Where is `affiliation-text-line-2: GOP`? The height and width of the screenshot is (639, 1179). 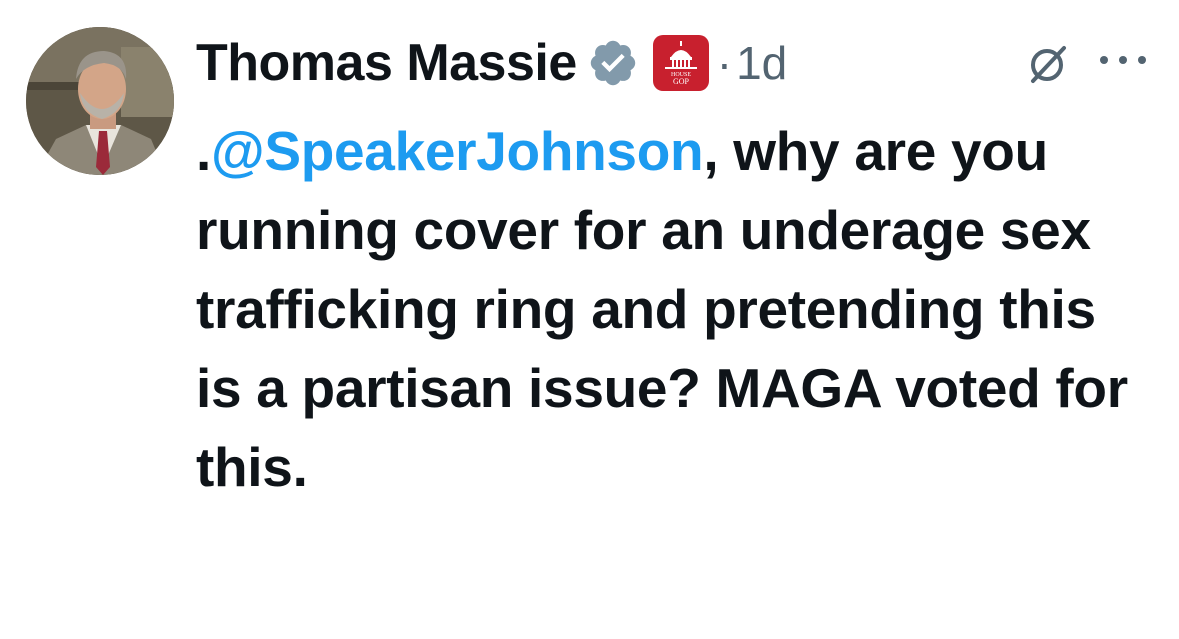
affiliation-text-line-2: GOP is located at coordinates (681, 81).